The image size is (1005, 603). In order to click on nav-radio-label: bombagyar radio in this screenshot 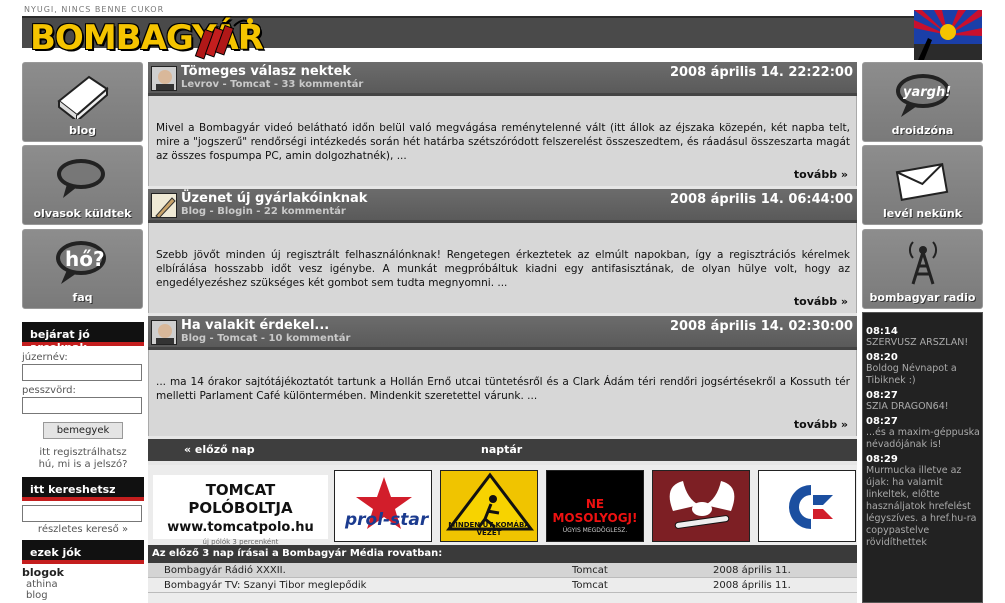, I will do `click(922, 297)`.